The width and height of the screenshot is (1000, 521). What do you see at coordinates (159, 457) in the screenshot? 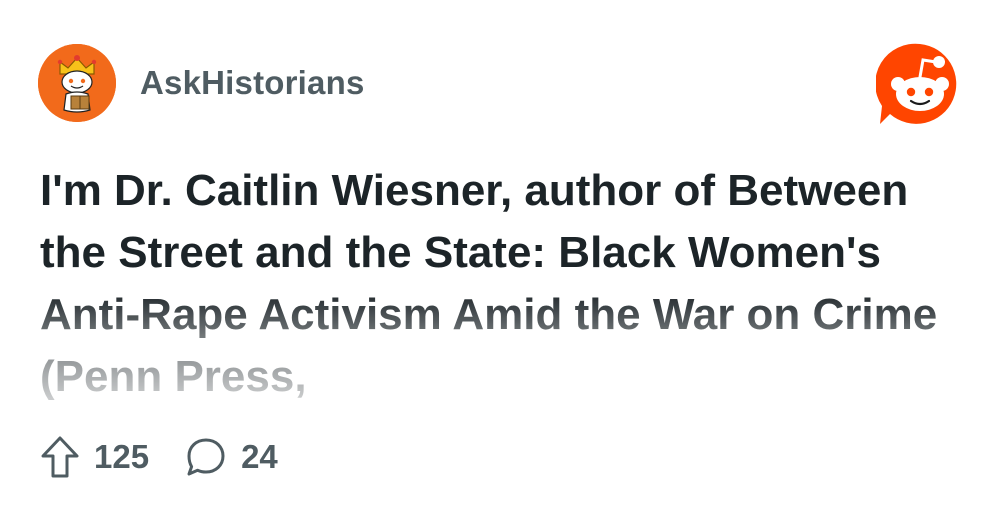
I see `post-stats: 125 24` at bounding box center [159, 457].